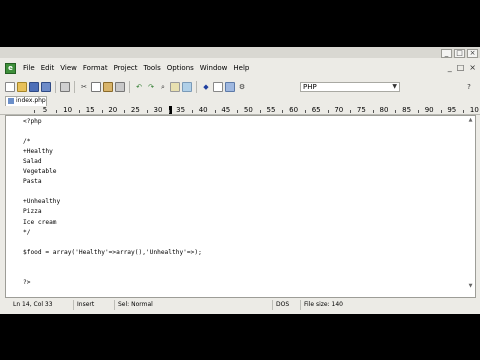  Describe the element at coordinates (294, 110) in the screenshot. I see `ruler-number: 60` at that location.